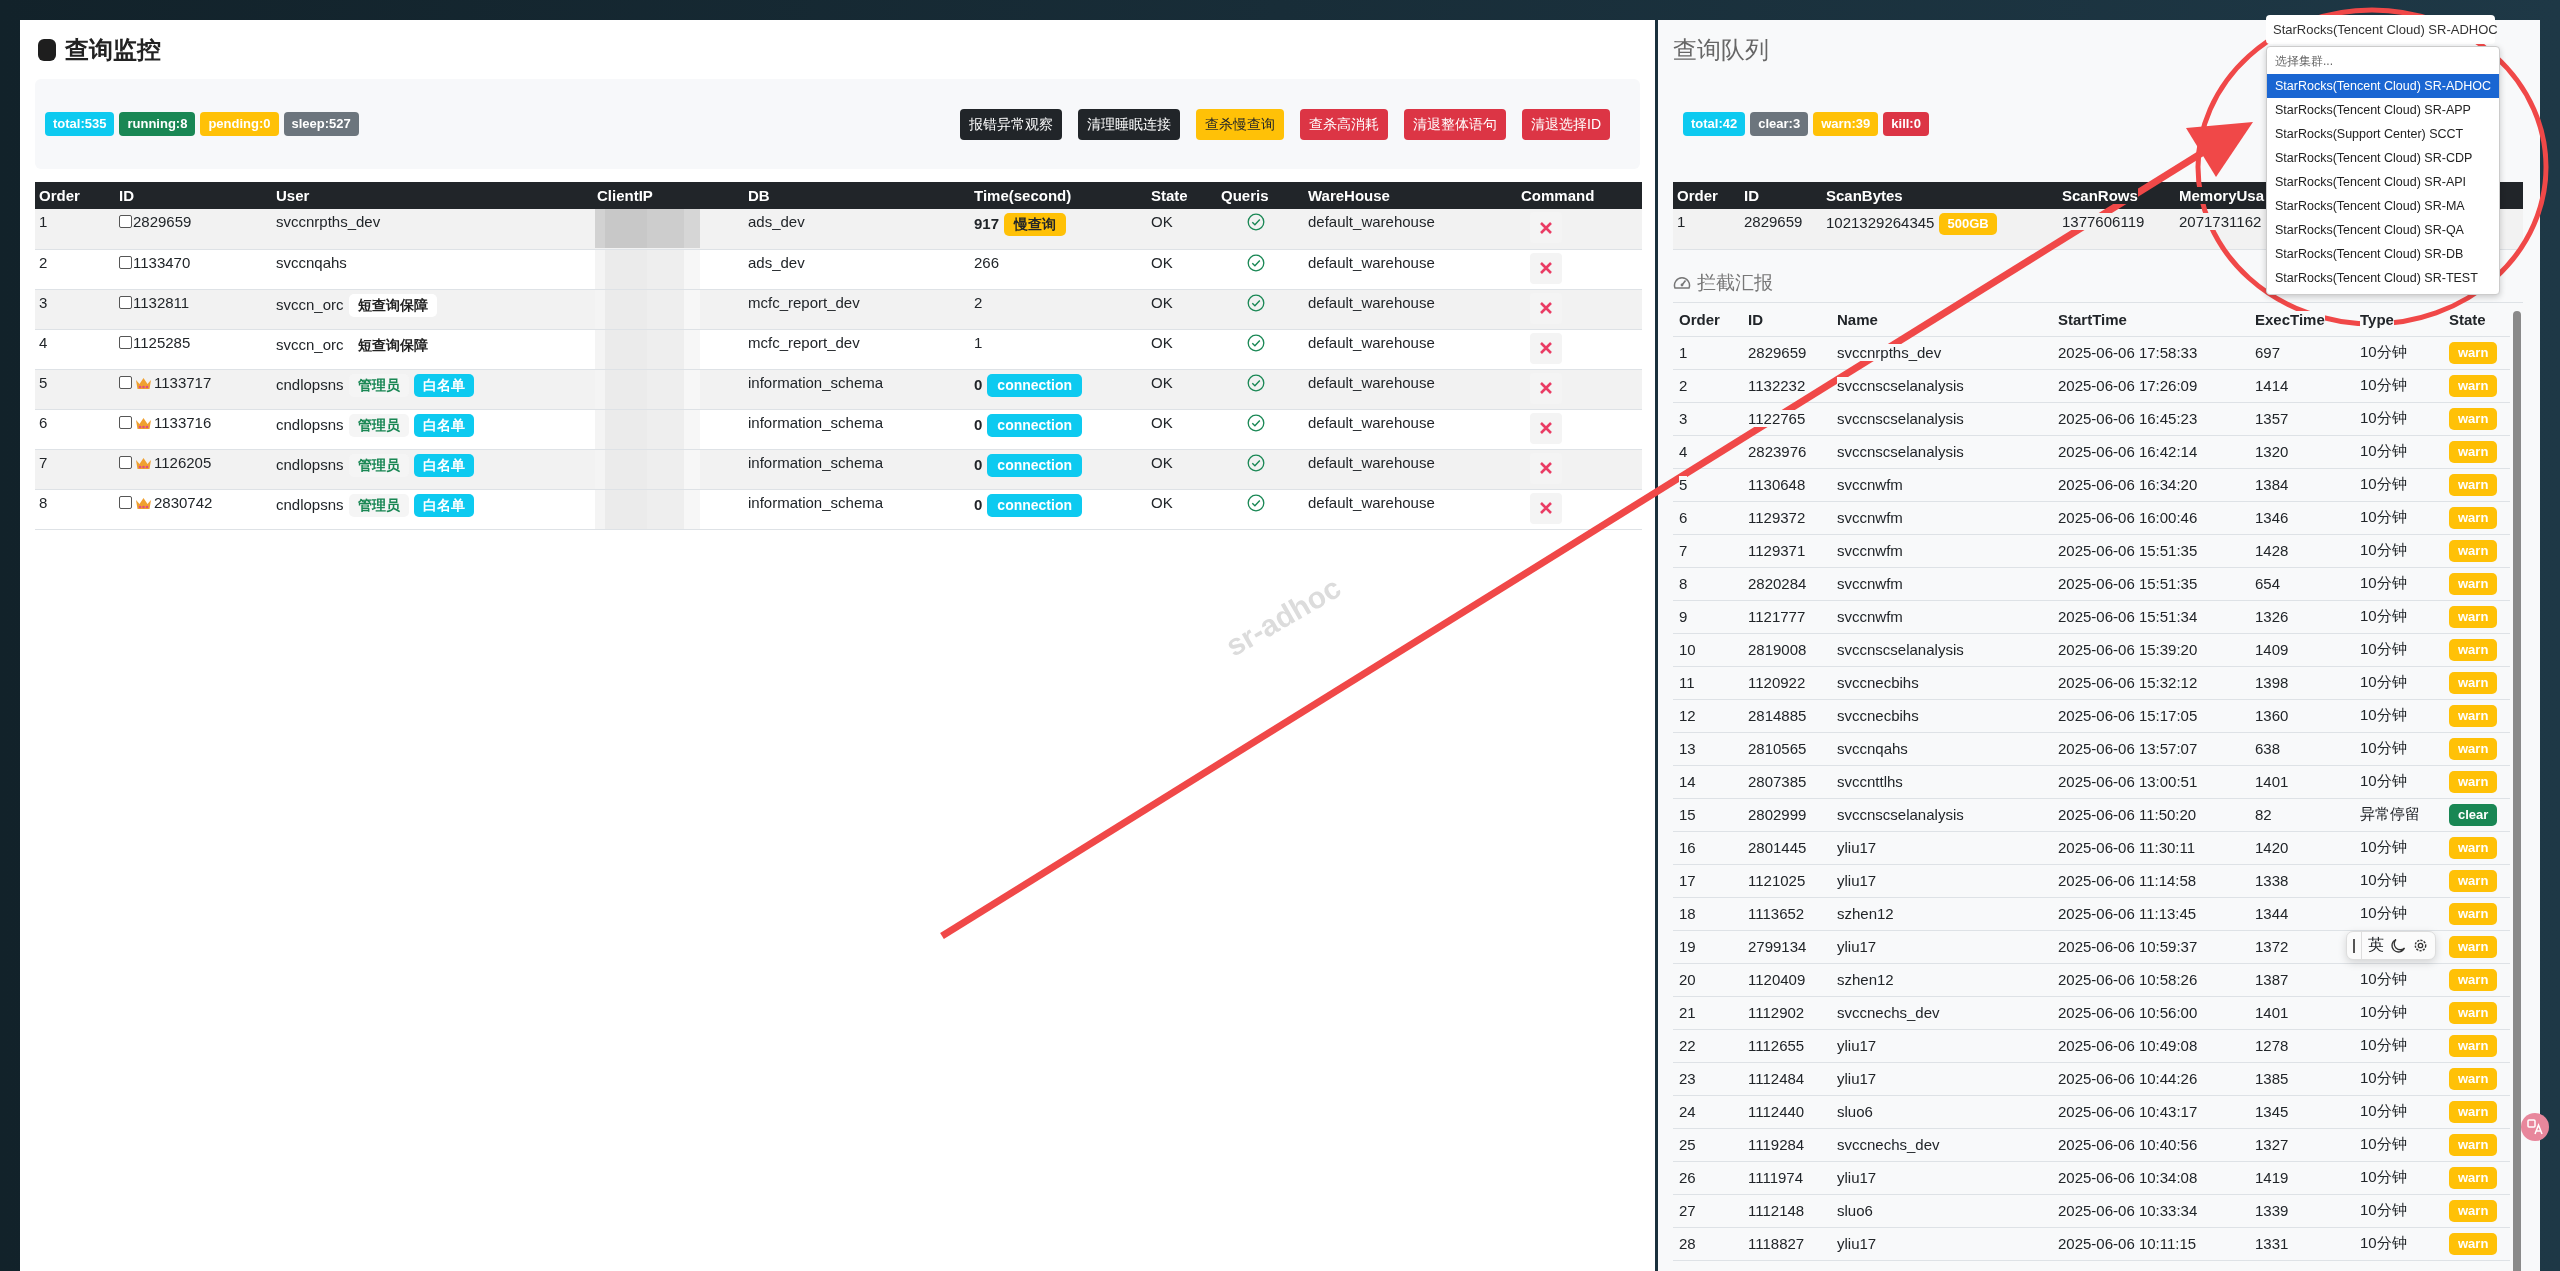  What do you see at coordinates (1906, 124) in the screenshot?
I see `count-badge: kill:0` at bounding box center [1906, 124].